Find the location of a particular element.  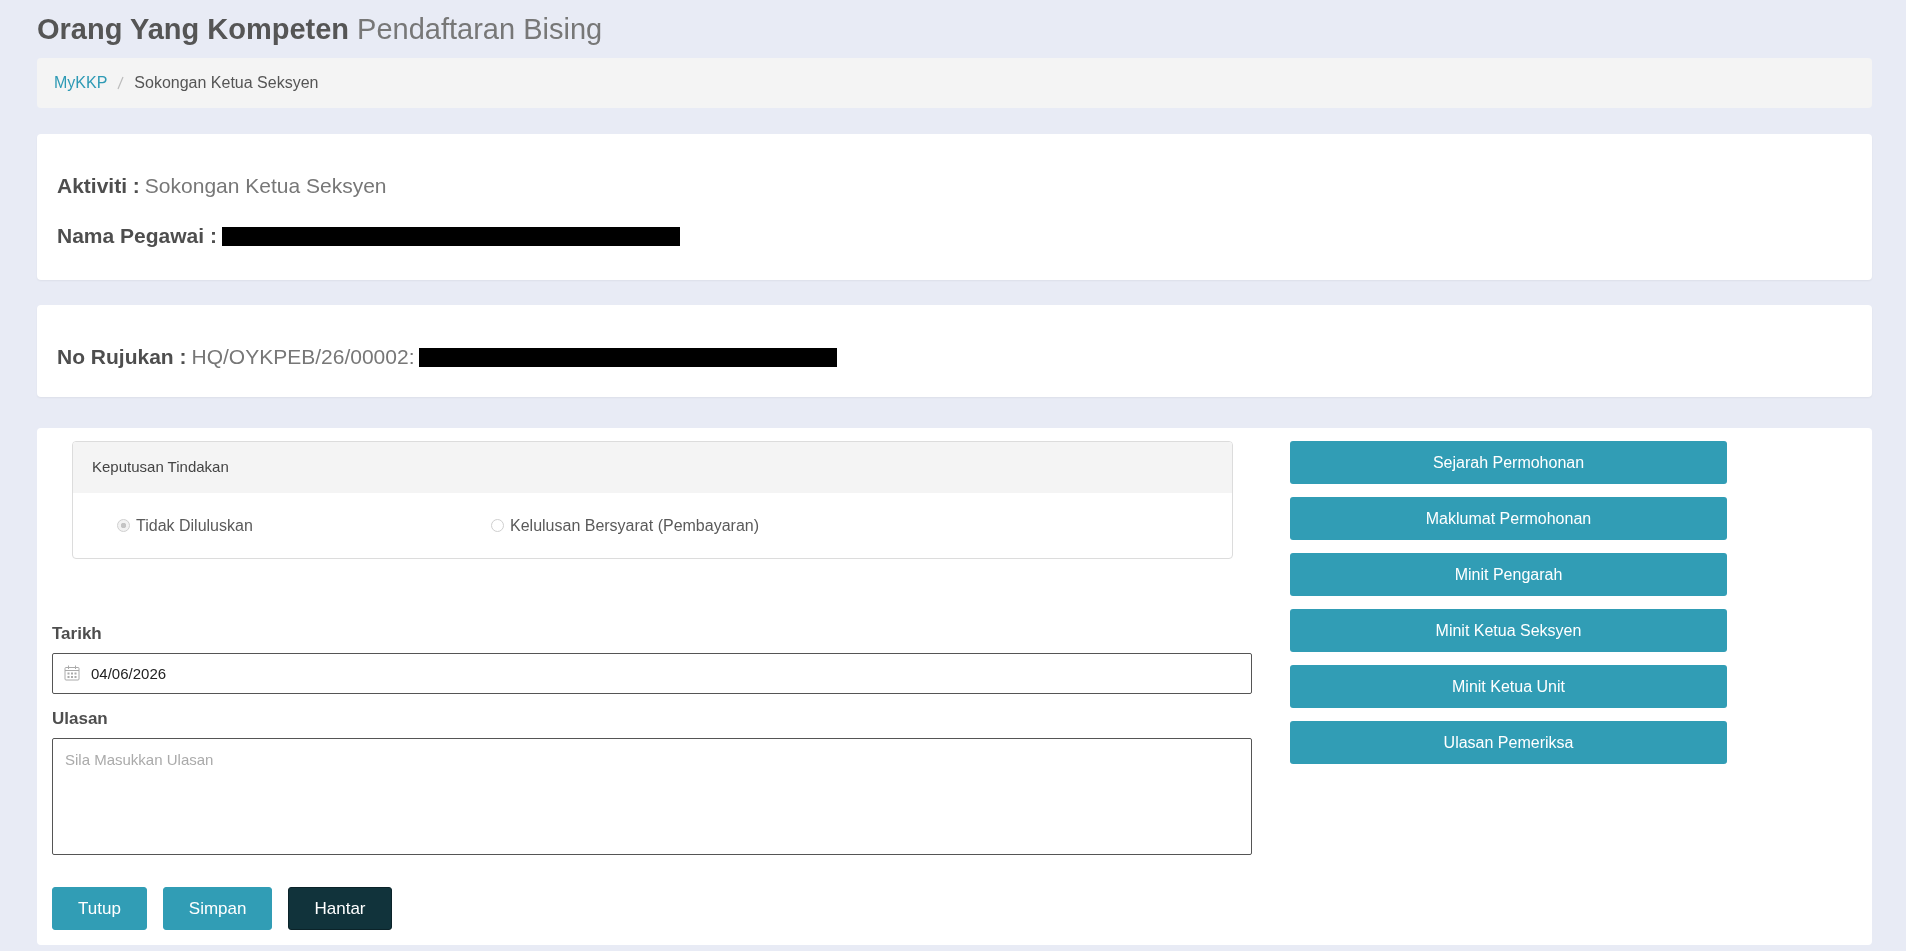

field-label: Tarikh is located at coordinates (77, 634).